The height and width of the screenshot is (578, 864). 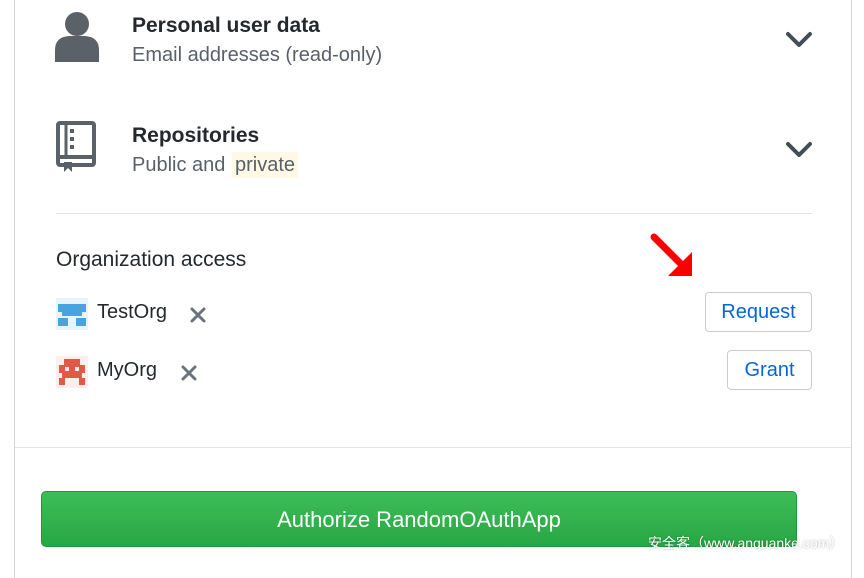 I want to click on permission-title: Repositories, so click(x=196, y=135).